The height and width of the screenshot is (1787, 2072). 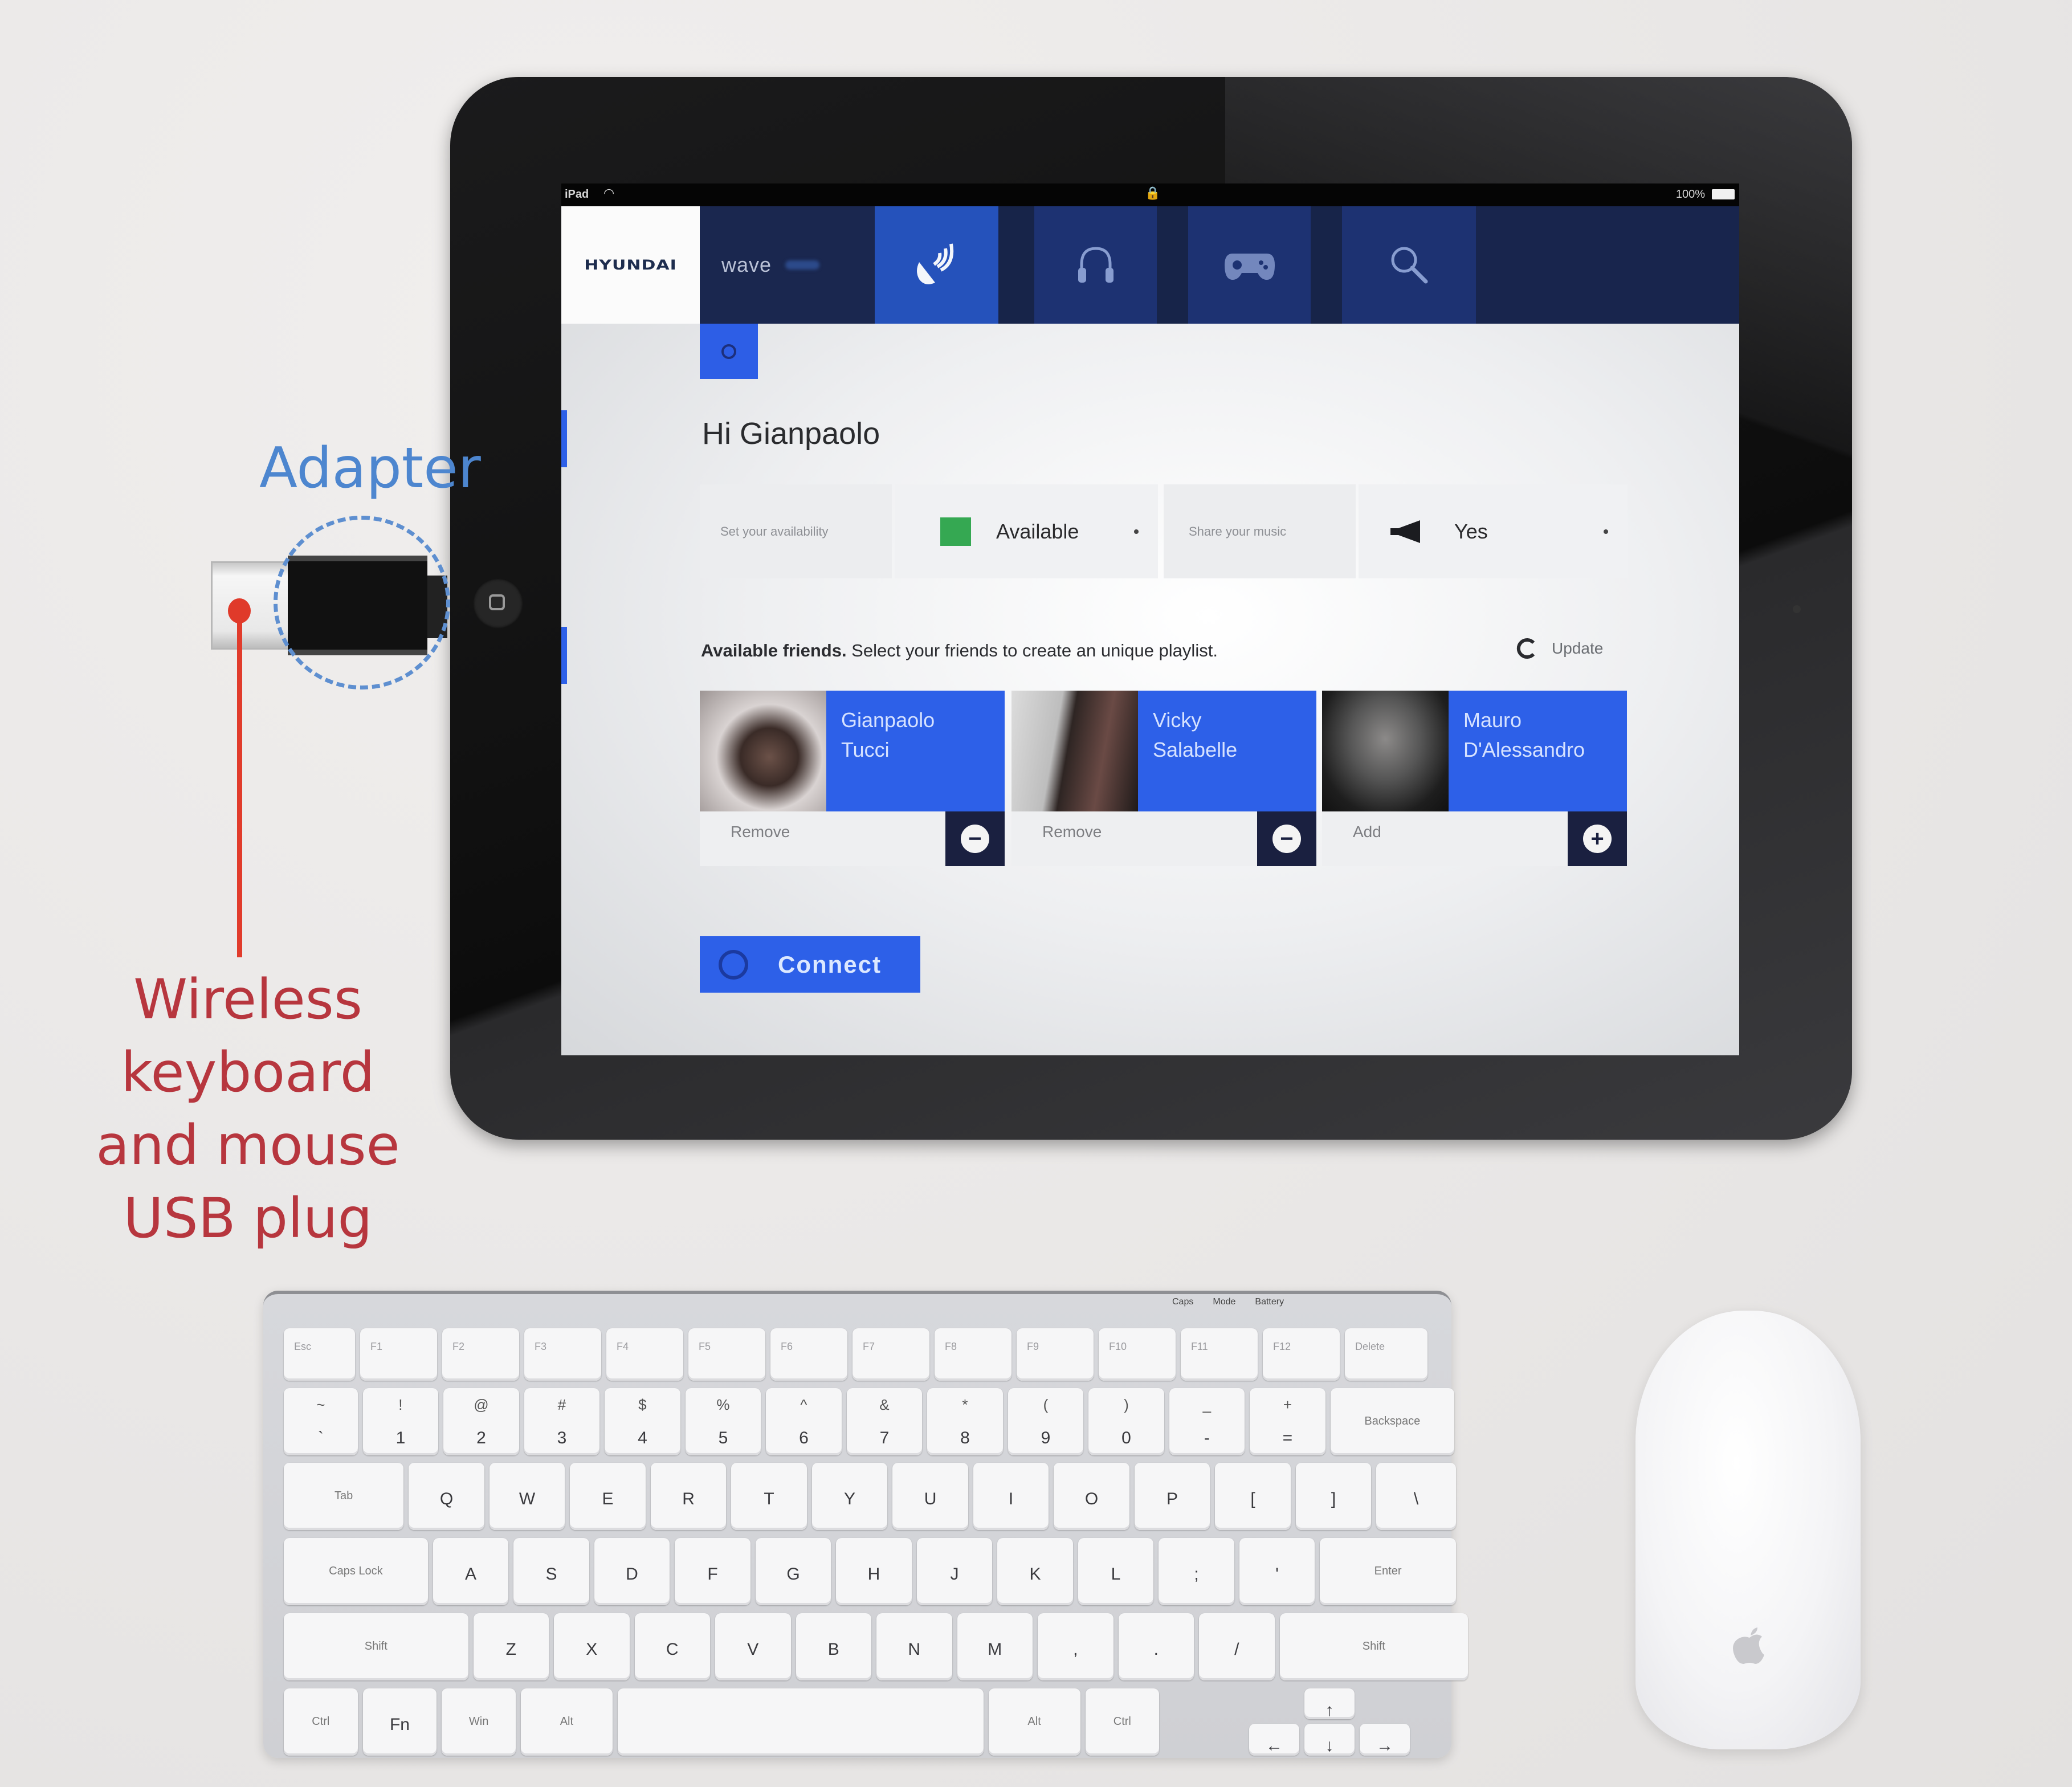 What do you see at coordinates (321, 1421) in the screenshot?
I see `key--: ` ~` at bounding box center [321, 1421].